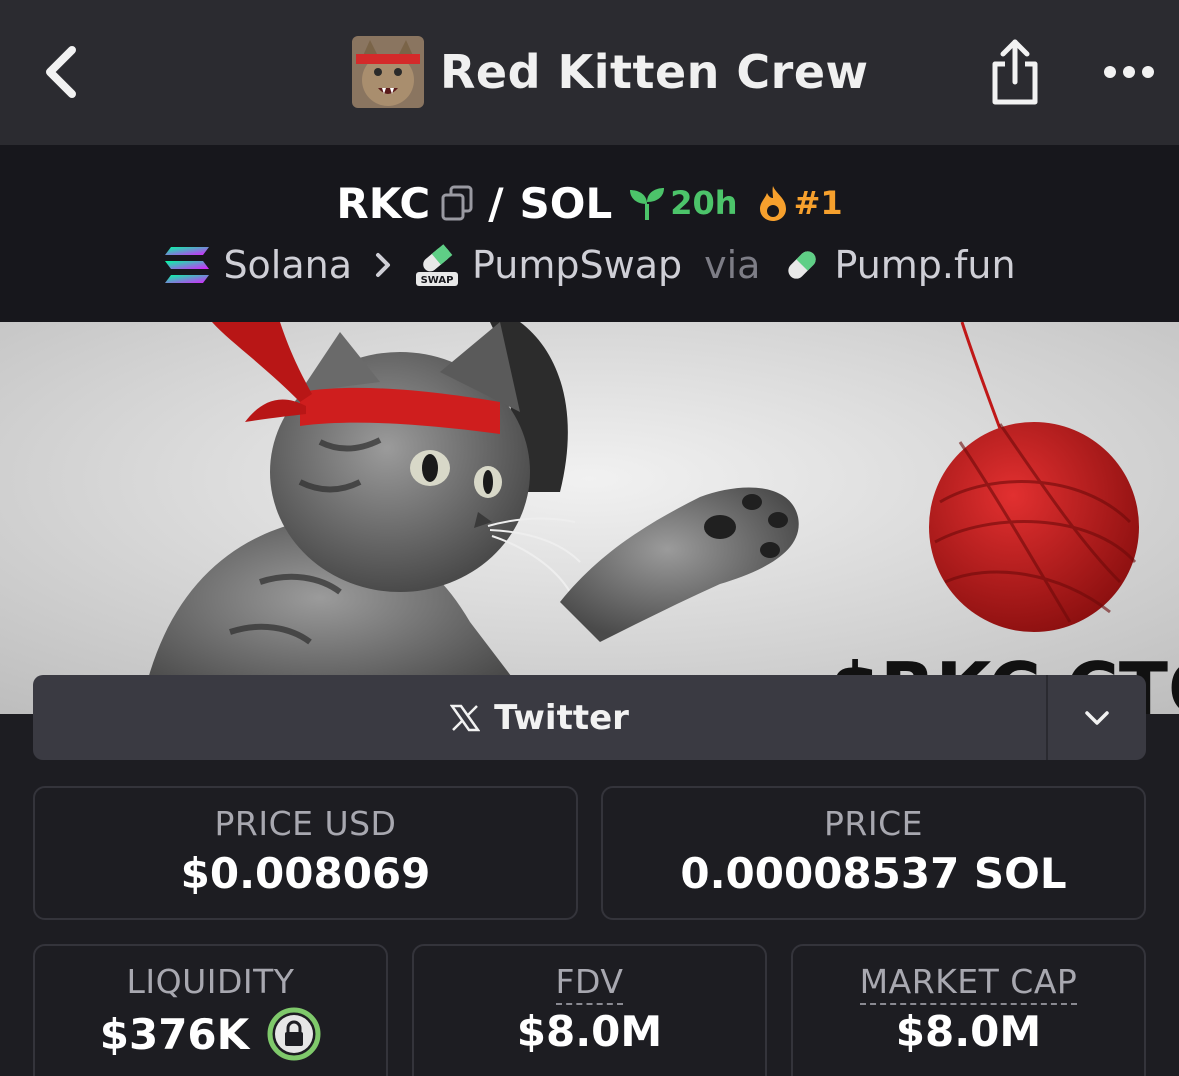 This screenshot has width=1179, height=1076. What do you see at coordinates (437, 265) in the screenshot?
I see `pumpswap-icon: SWAP` at bounding box center [437, 265].